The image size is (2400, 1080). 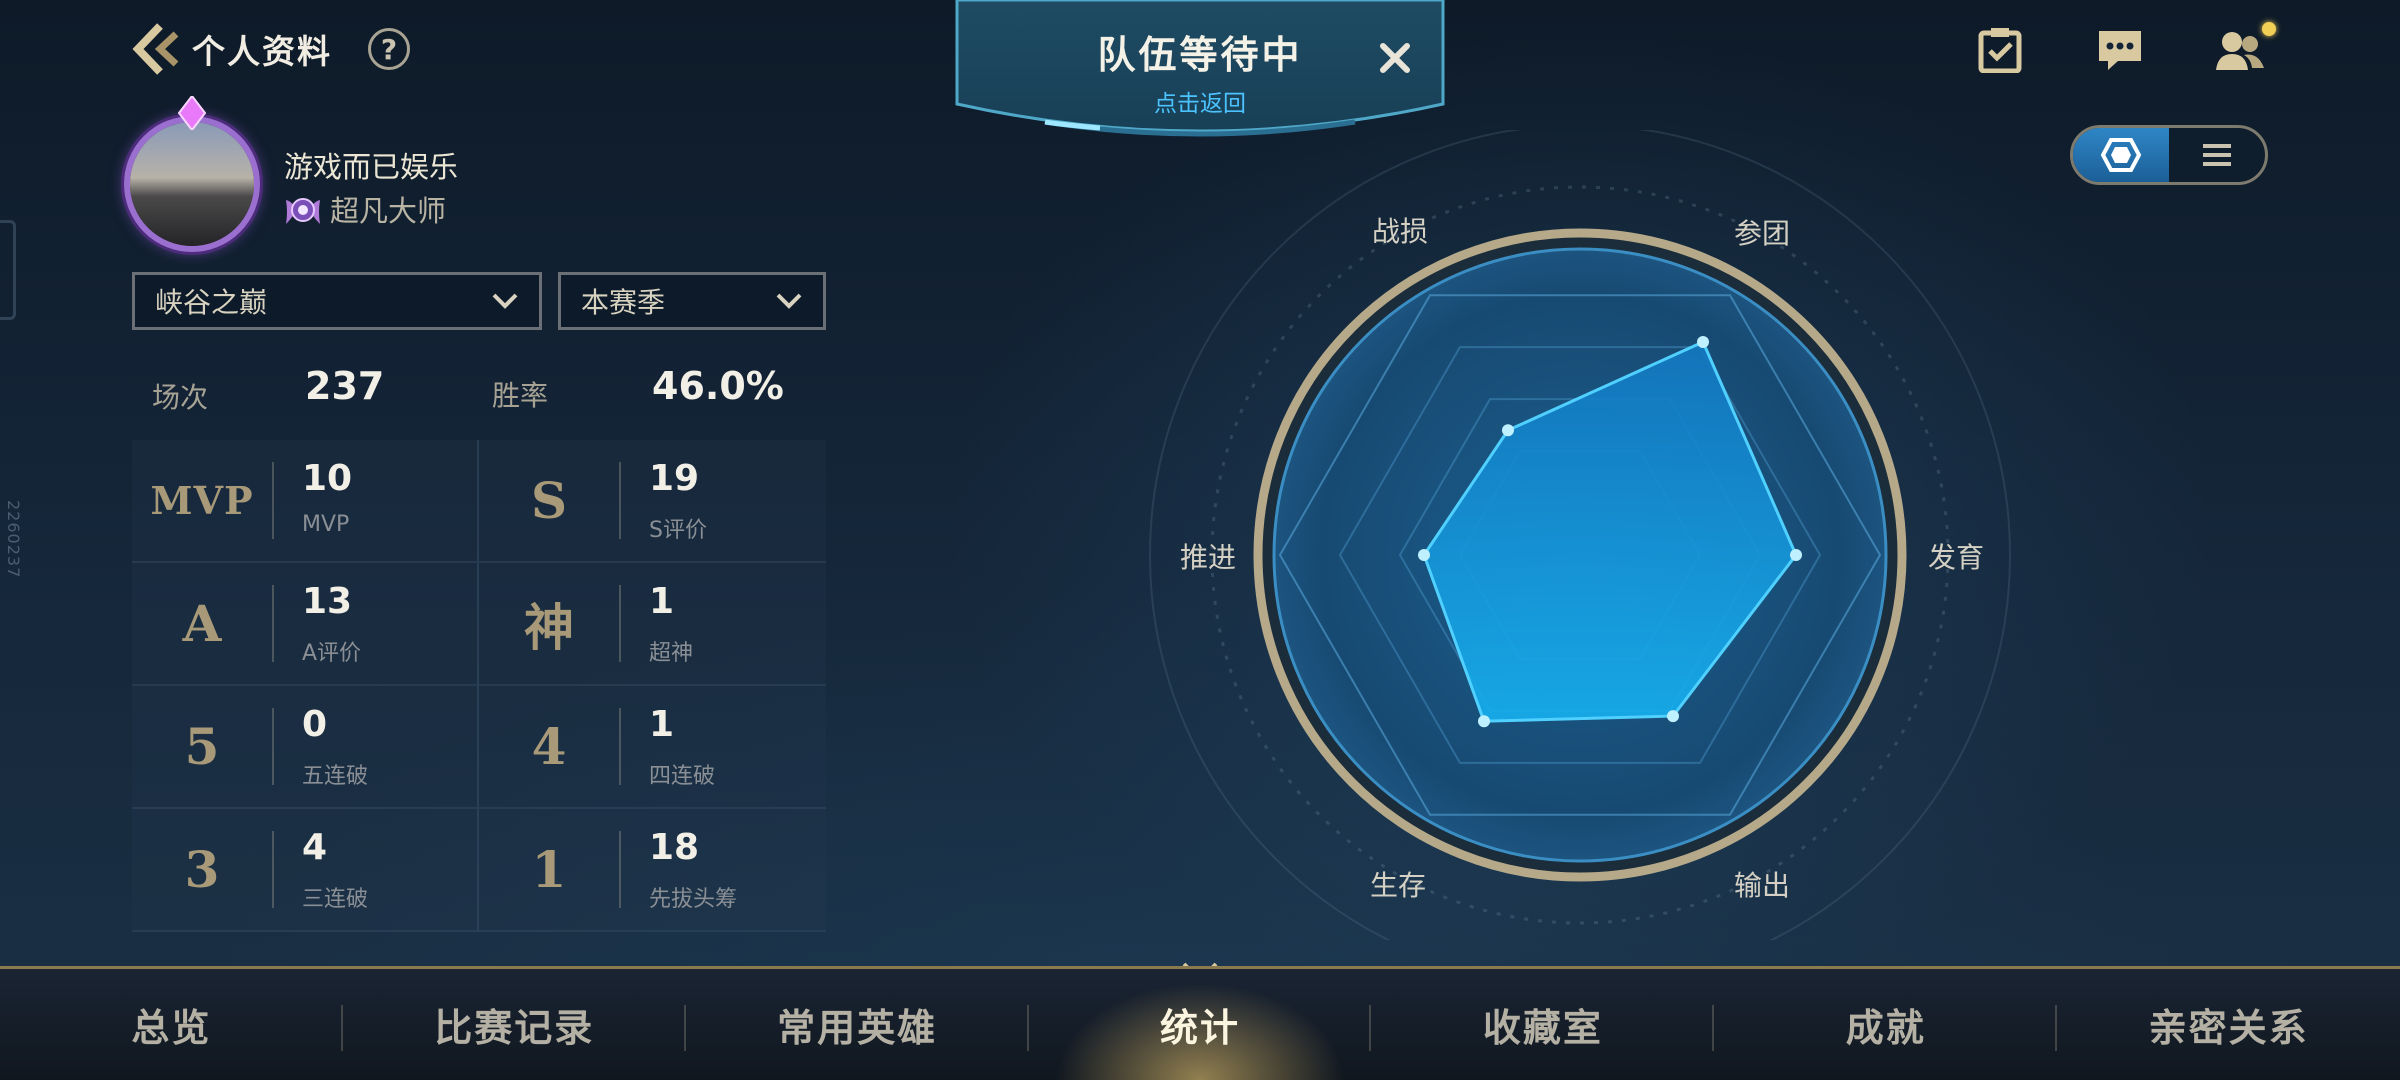 I want to click on radar-view-option, so click(x=2121, y=155).